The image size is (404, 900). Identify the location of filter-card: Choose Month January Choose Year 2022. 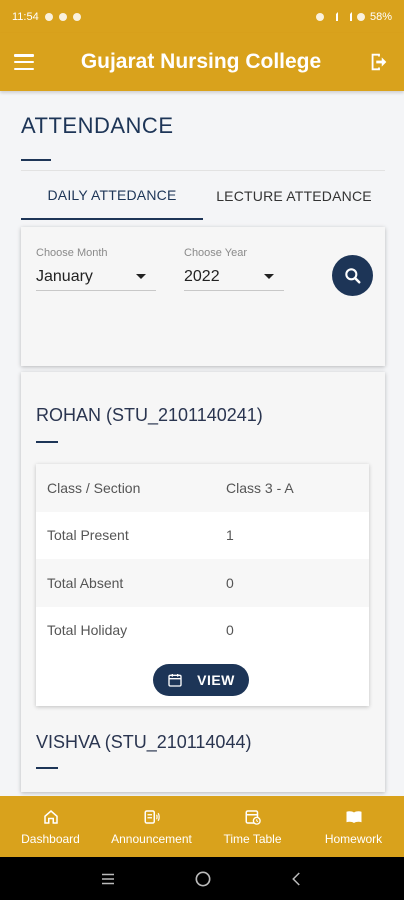
(203, 296).